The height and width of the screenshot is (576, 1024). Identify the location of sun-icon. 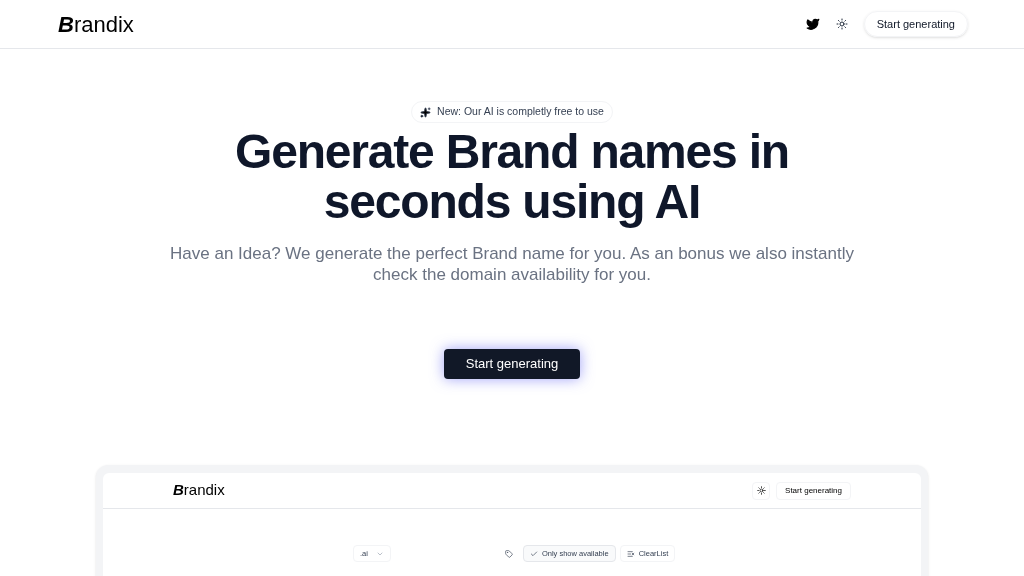
(761, 490).